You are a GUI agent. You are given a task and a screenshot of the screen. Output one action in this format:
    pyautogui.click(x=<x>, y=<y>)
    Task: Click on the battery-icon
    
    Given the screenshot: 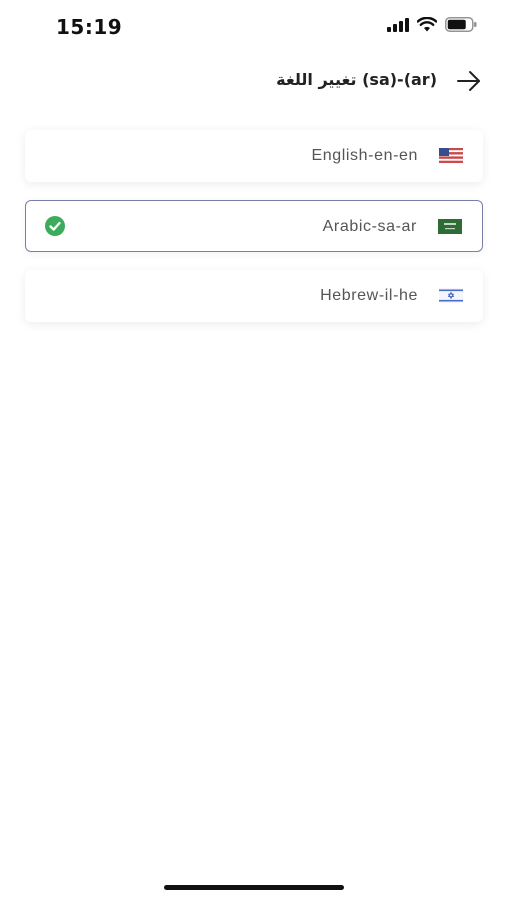 What is the action you would take?
    pyautogui.click(x=461, y=24)
    